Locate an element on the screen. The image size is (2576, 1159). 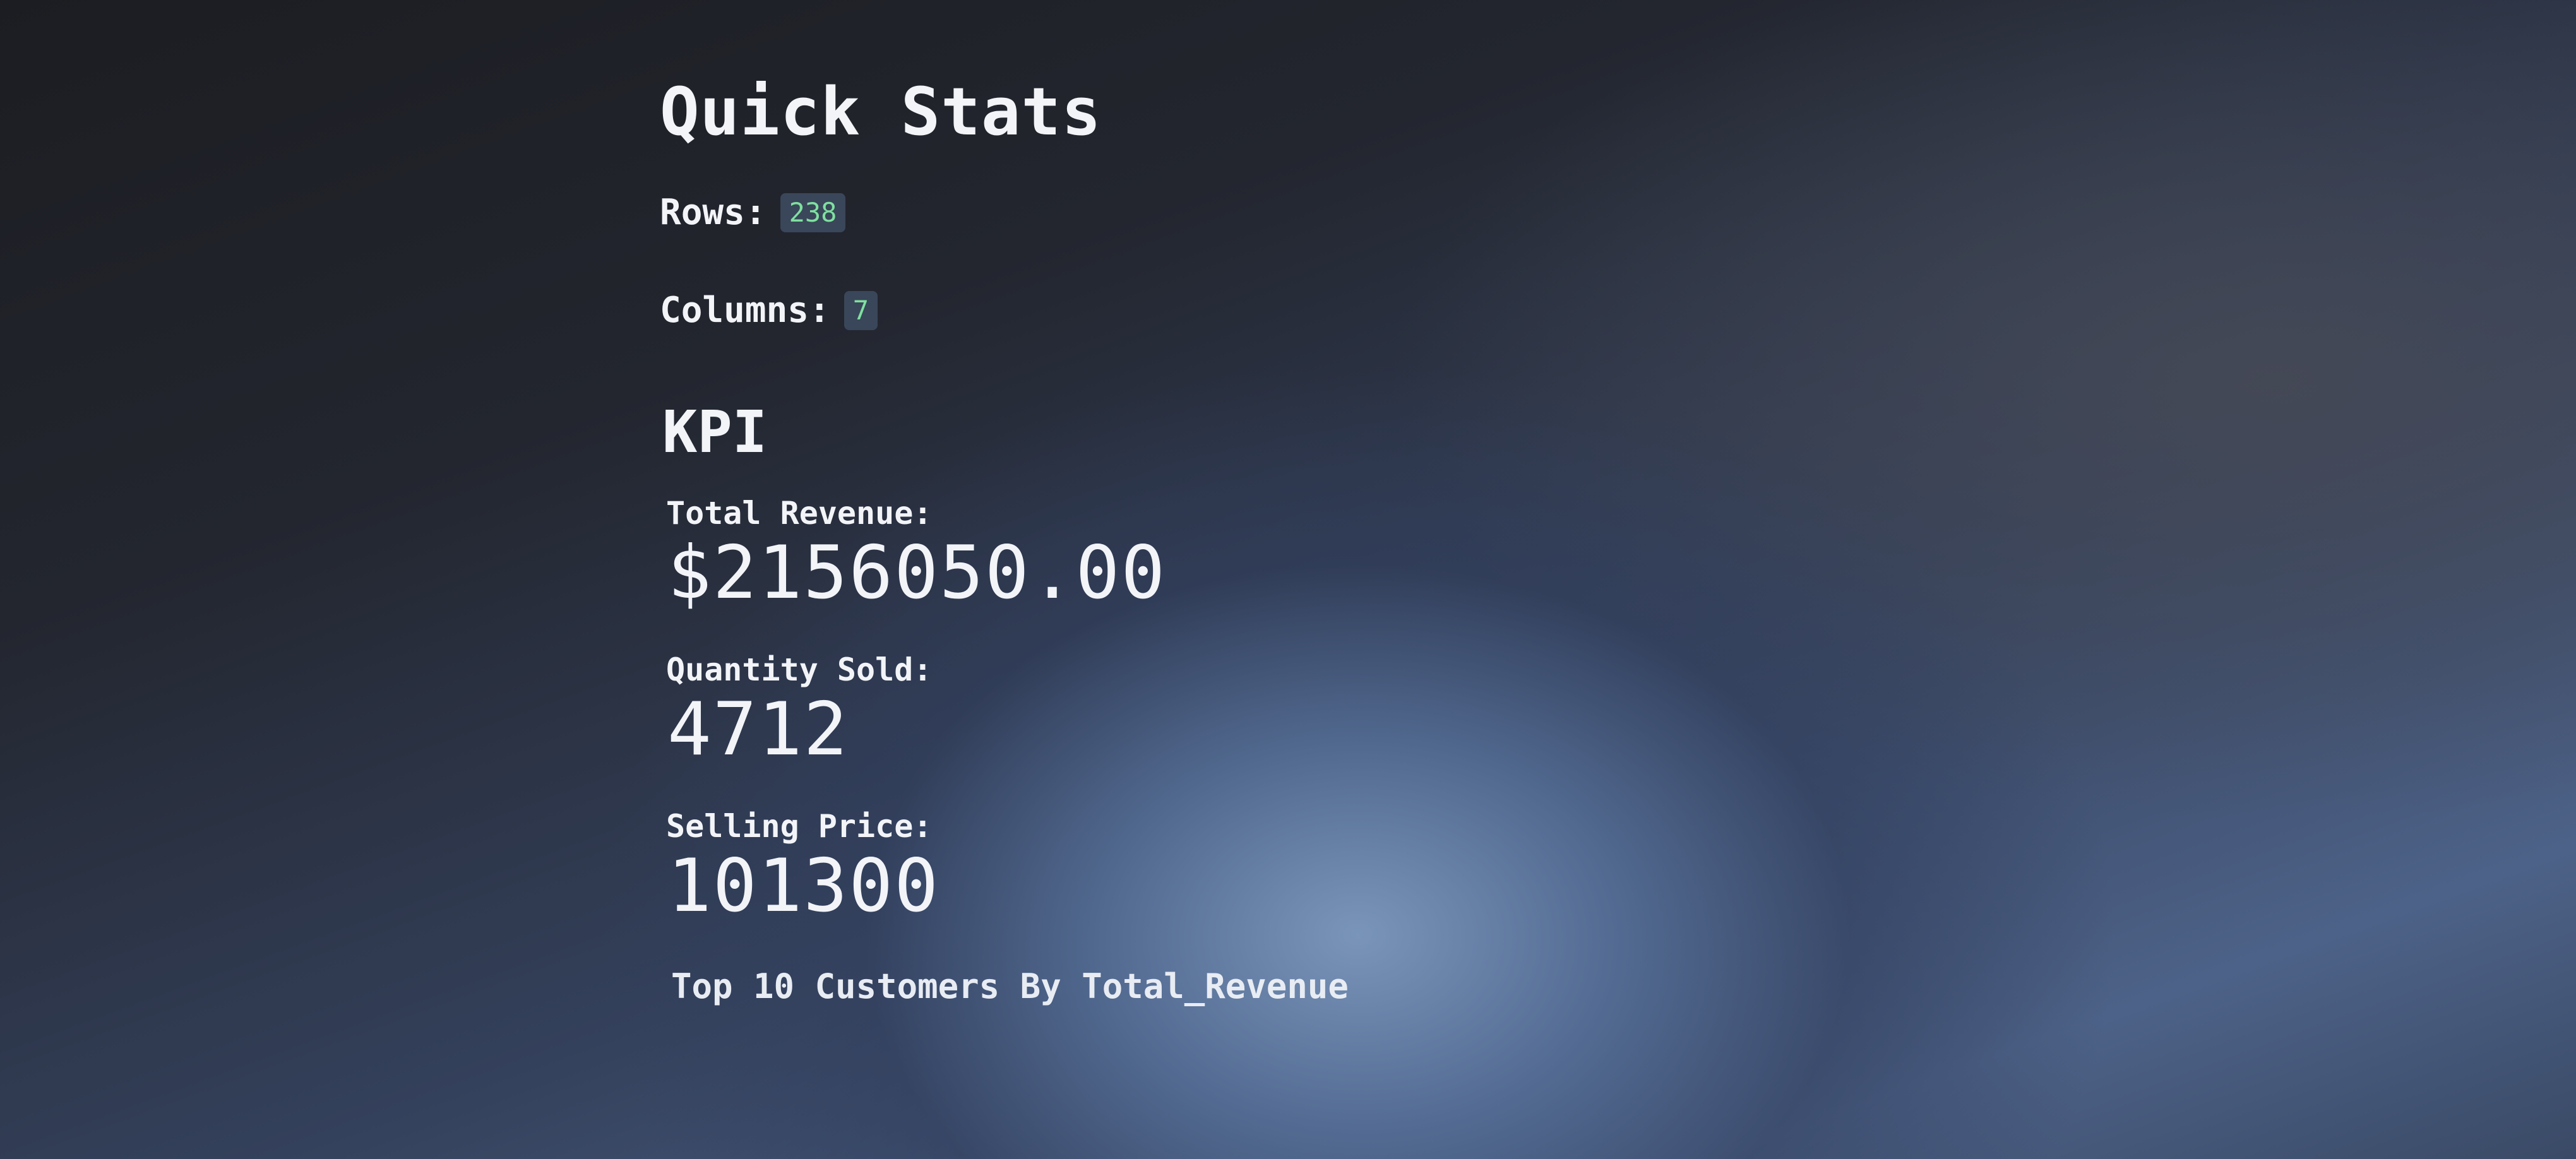
total-revenue-value: $2156050.00 is located at coordinates (917, 573).